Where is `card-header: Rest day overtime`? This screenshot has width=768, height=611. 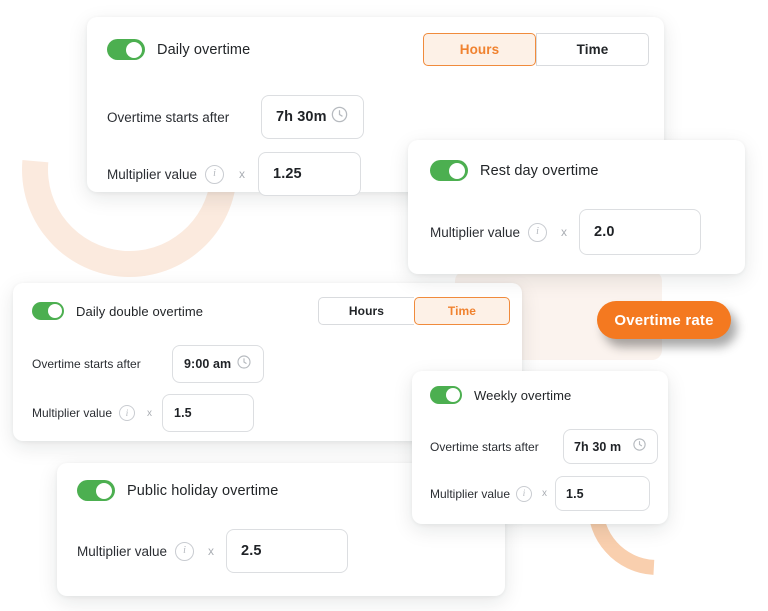
card-header: Rest day overtime is located at coordinates (514, 170).